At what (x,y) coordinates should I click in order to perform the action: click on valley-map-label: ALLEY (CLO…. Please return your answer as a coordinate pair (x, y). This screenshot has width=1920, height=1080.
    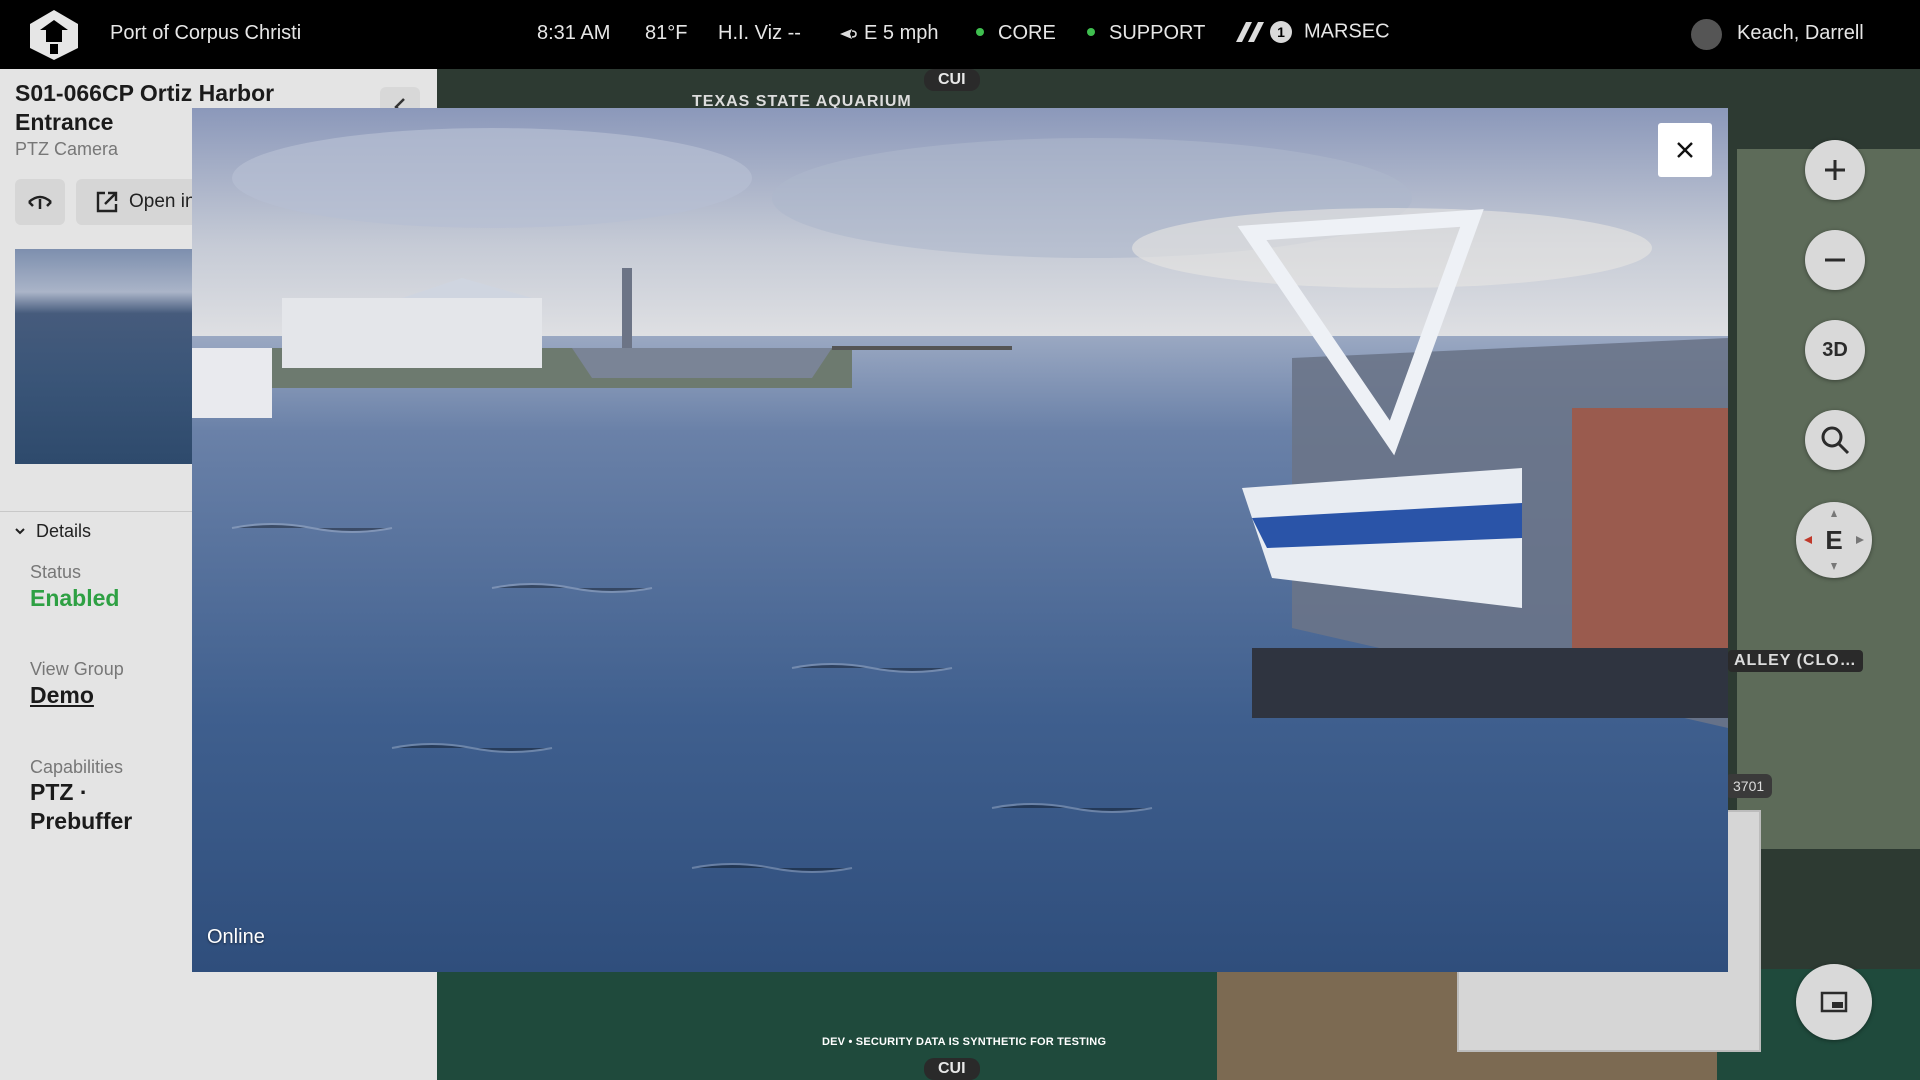
    Looking at the image, I should click on (1795, 661).